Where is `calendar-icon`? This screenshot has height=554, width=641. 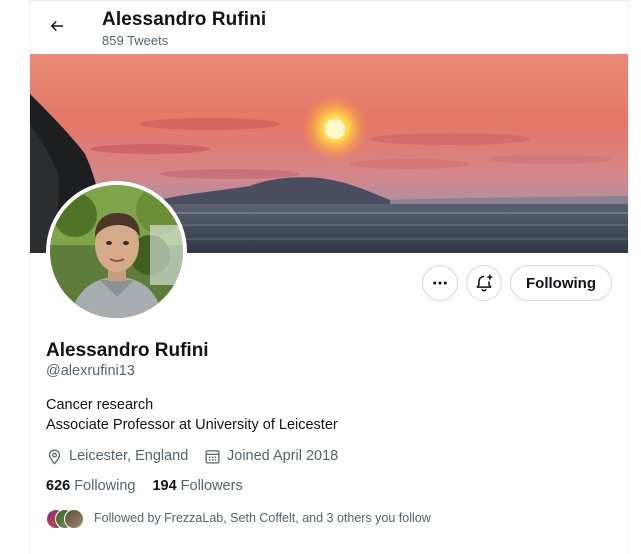 calendar-icon is located at coordinates (213, 456).